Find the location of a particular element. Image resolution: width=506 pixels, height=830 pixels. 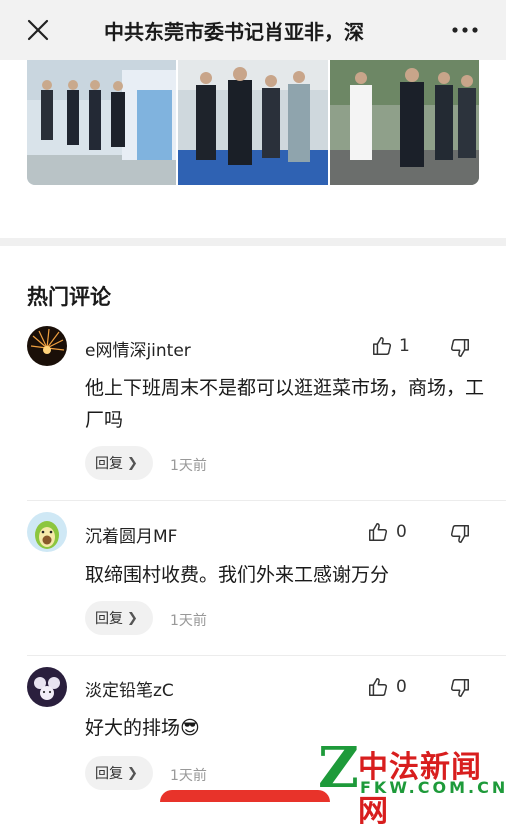

like-count: 1 is located at coordinates (404, 346).